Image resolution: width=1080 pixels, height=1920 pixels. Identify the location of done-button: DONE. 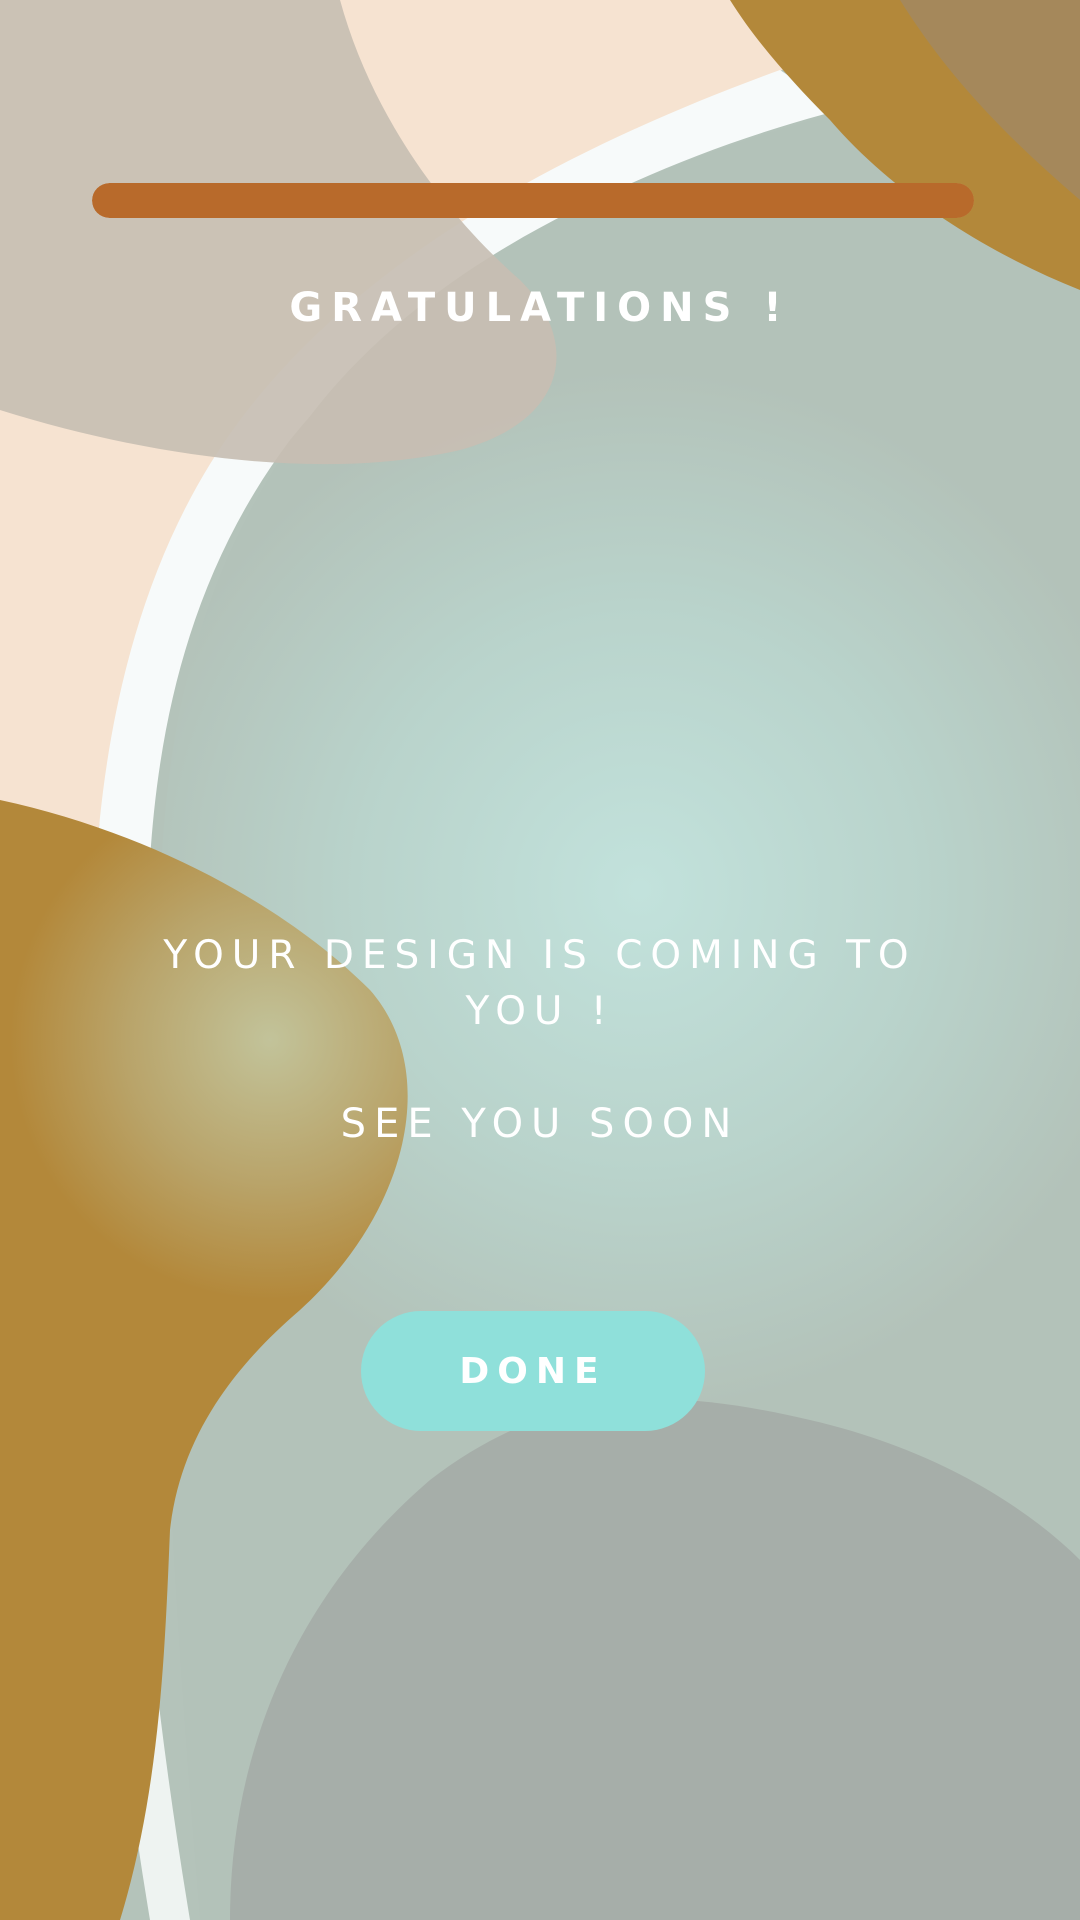
(533, 1371).